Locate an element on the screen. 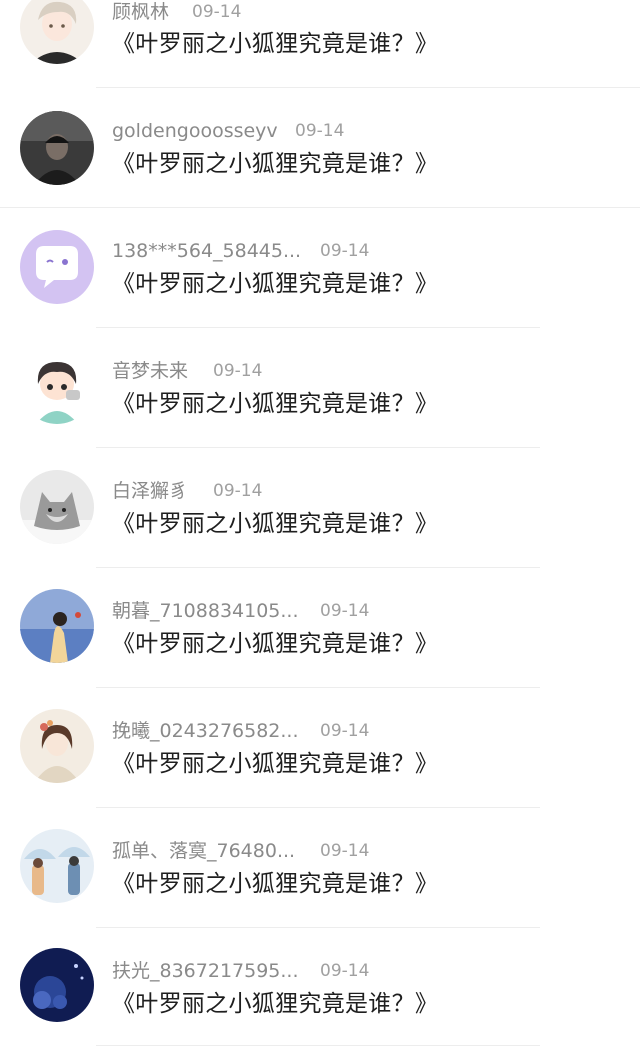 The height and width of the screenshot is (1049, 640). couple-umbrella-avatar-icon is located at coordinates (57, 866).